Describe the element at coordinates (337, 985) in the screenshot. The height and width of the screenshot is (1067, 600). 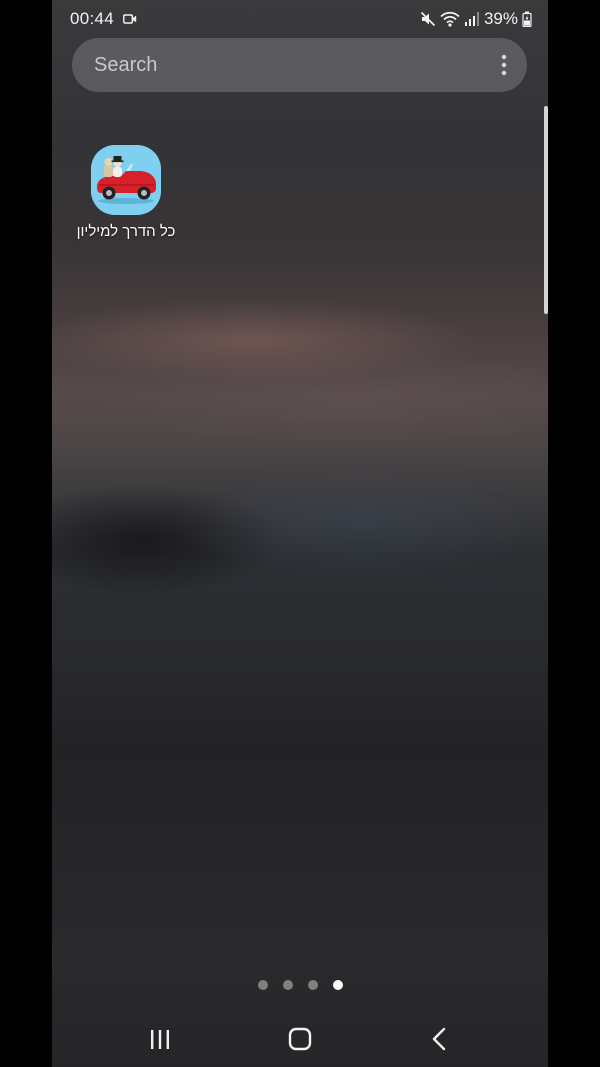
I see `page-dot-active` at that location.